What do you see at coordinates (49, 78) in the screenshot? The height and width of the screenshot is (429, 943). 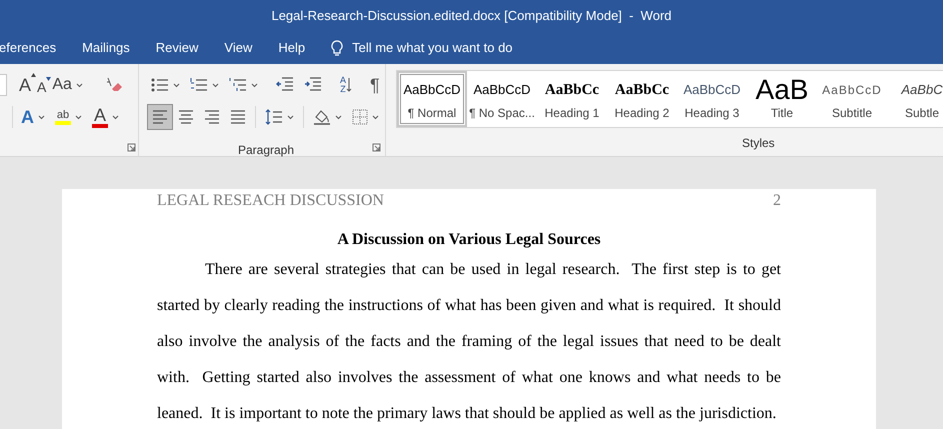 I see `down-triangle-icon` at bounding box center [49, 78].